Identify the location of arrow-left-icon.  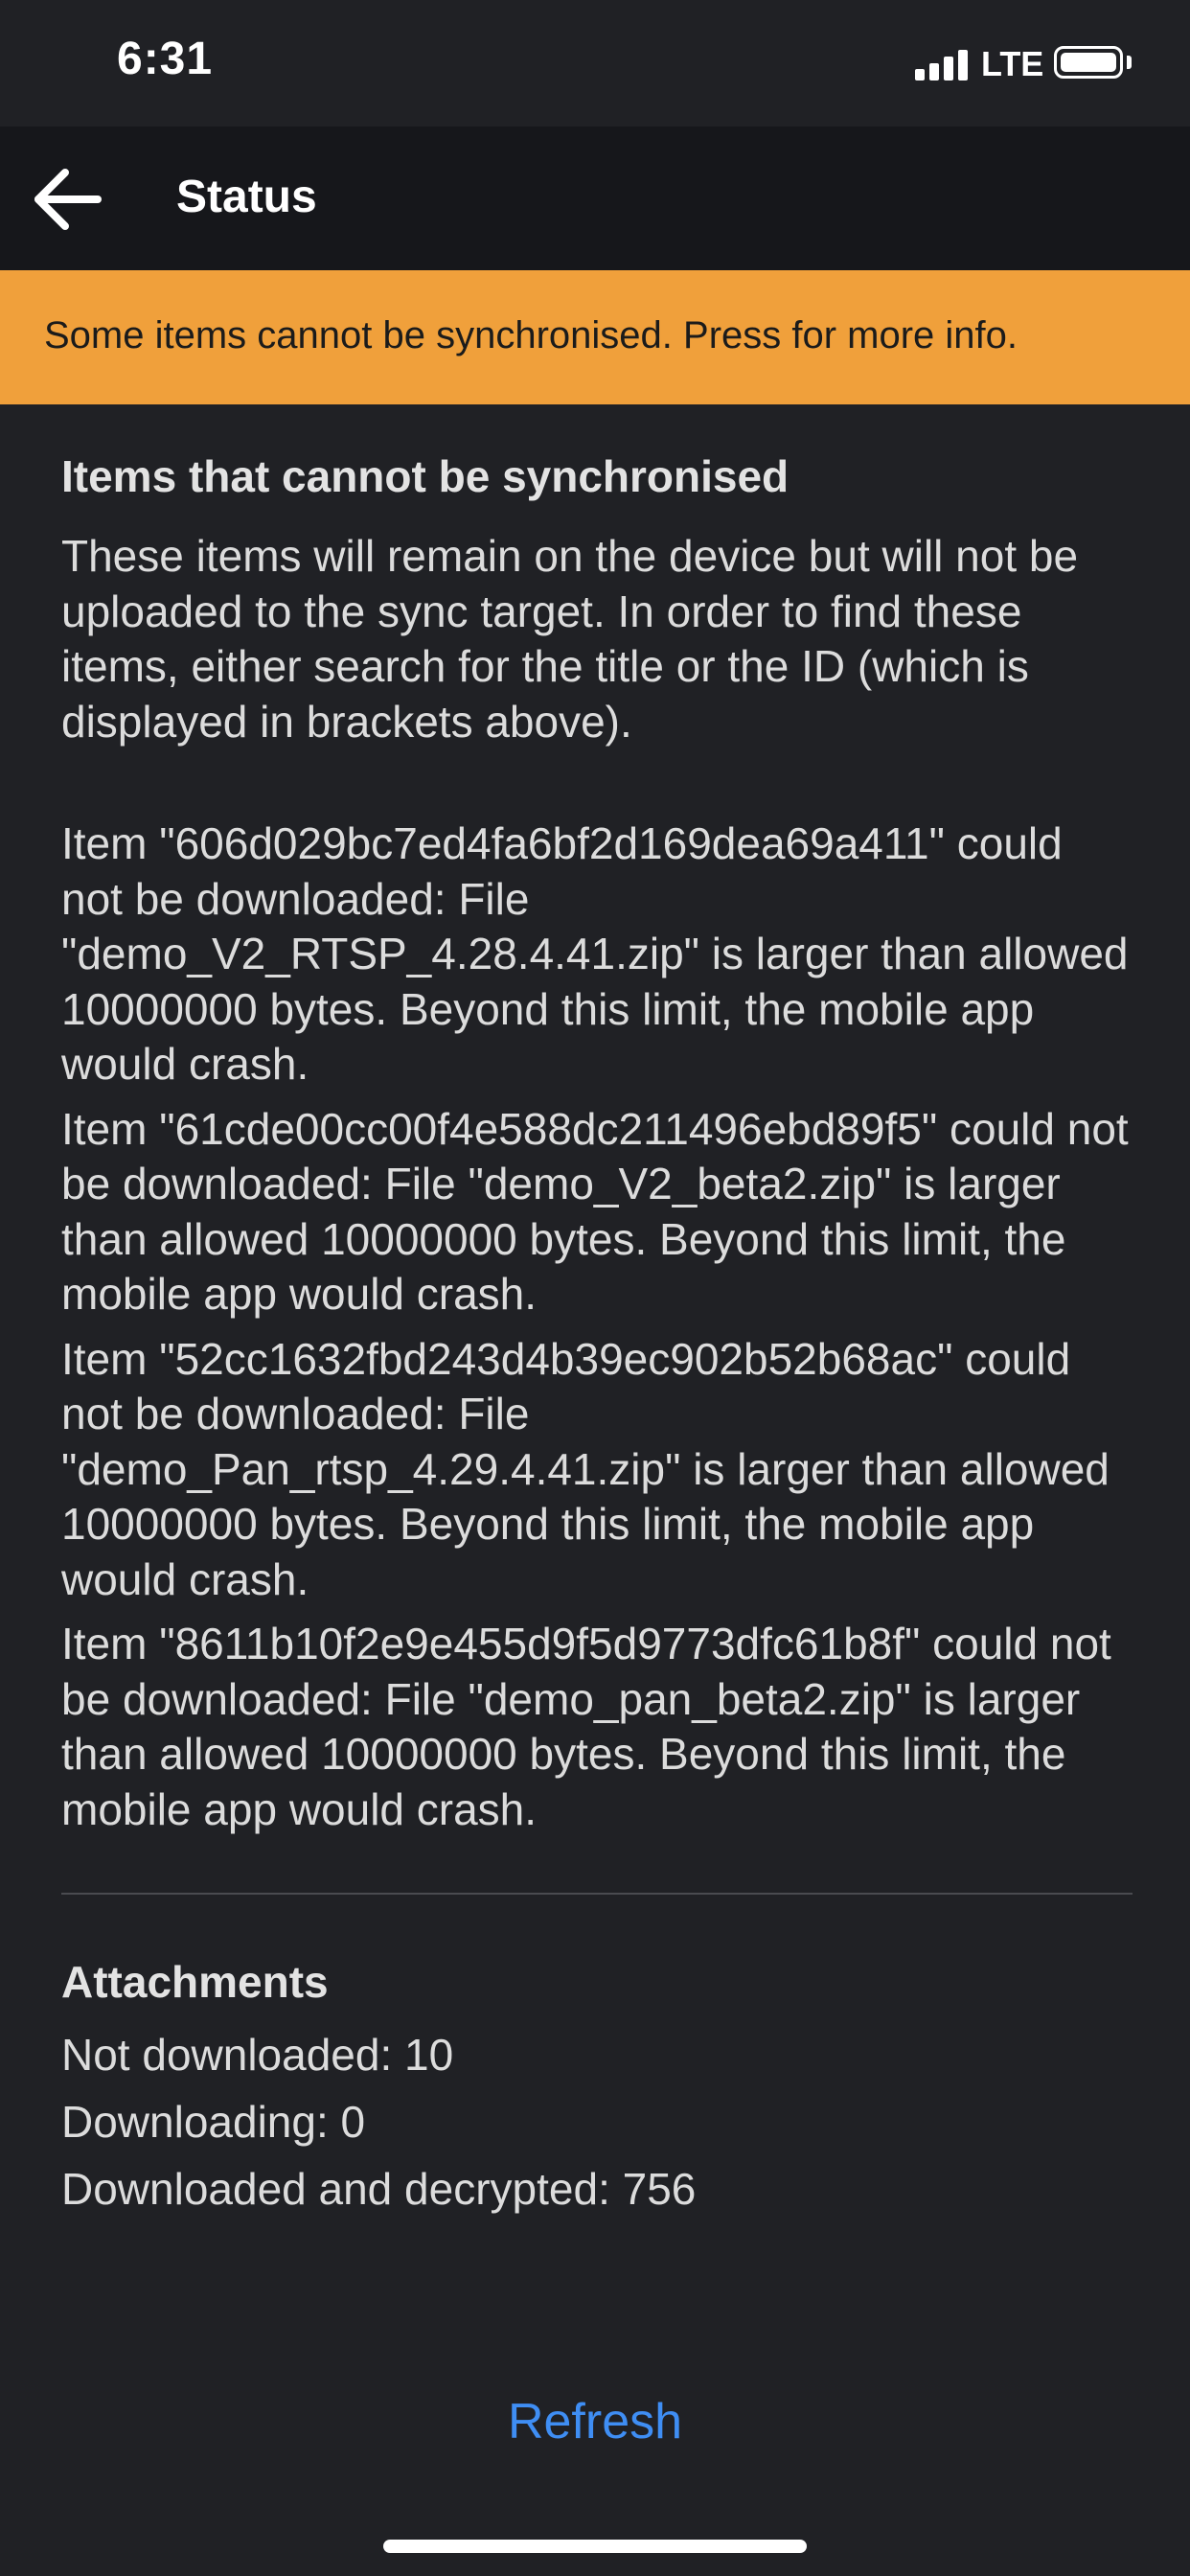
(68, 199).